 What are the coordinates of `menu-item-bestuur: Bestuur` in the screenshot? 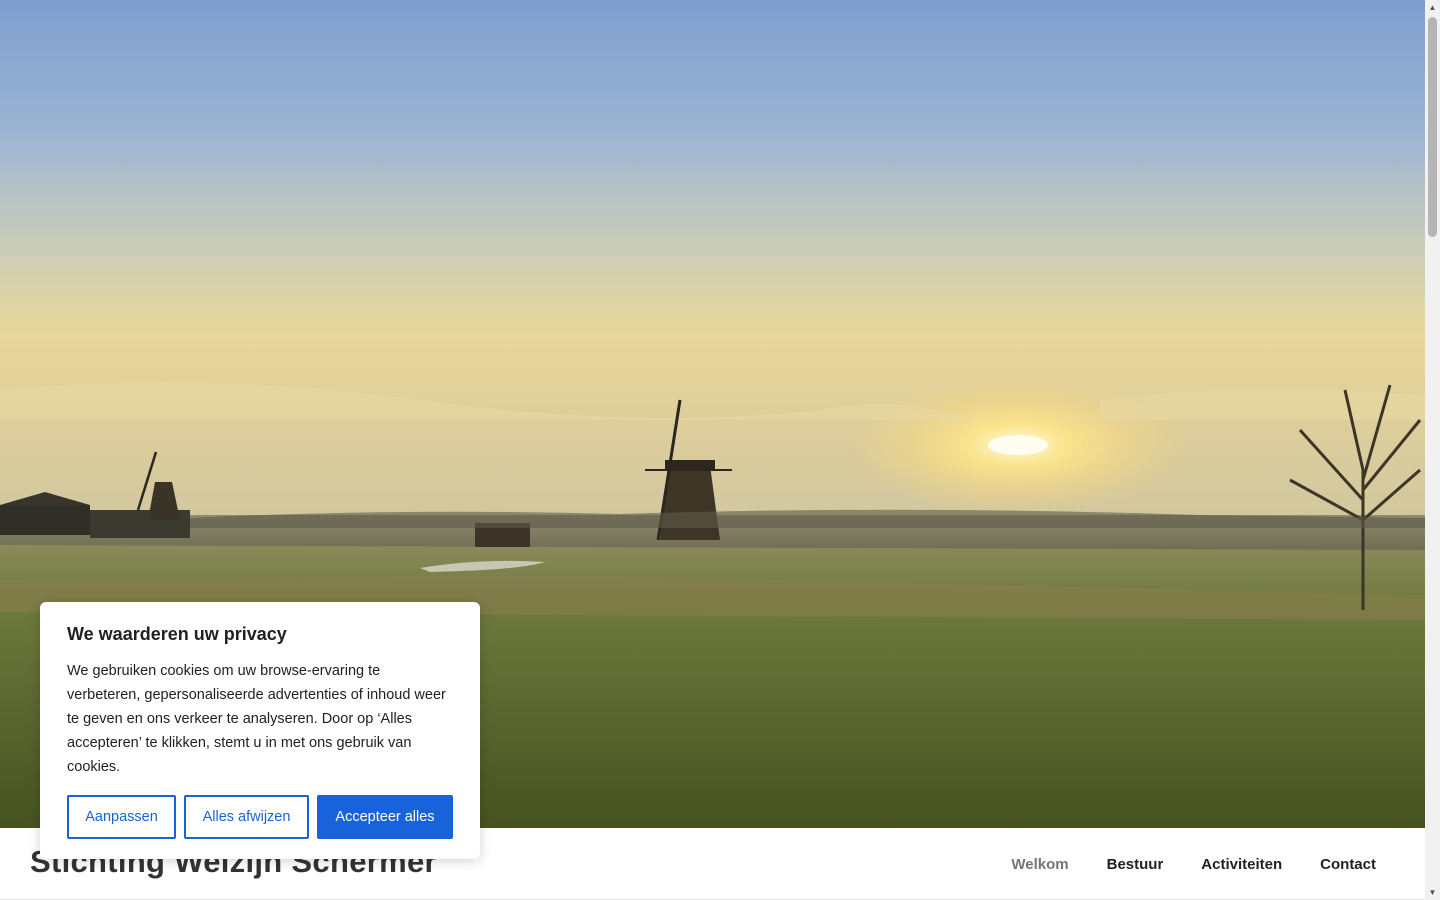 It's located at (1135, 864).